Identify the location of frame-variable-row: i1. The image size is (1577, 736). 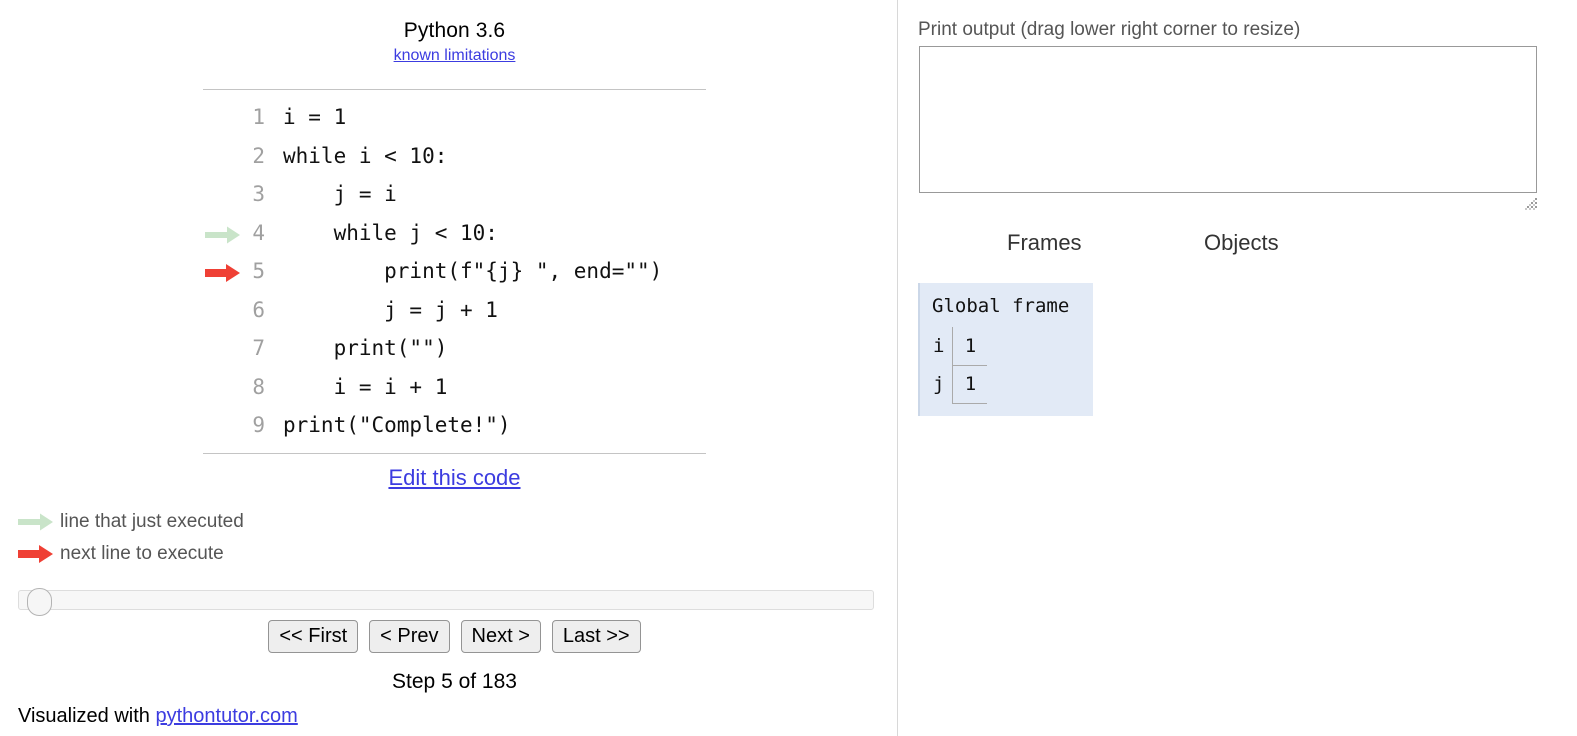
(960, 346).